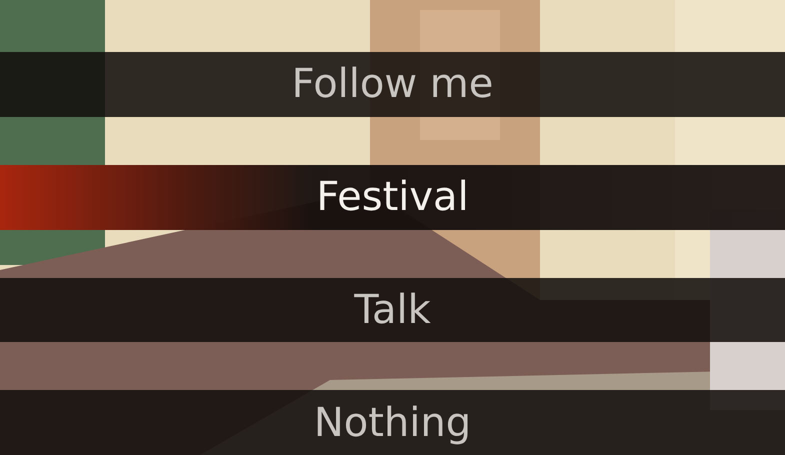 The width and height of the screenshot is (785, 455). What do you see at coordinates (392, 310) in the screenshot?
I see `menu-choice: Talk` at bounding box center [392, 310].